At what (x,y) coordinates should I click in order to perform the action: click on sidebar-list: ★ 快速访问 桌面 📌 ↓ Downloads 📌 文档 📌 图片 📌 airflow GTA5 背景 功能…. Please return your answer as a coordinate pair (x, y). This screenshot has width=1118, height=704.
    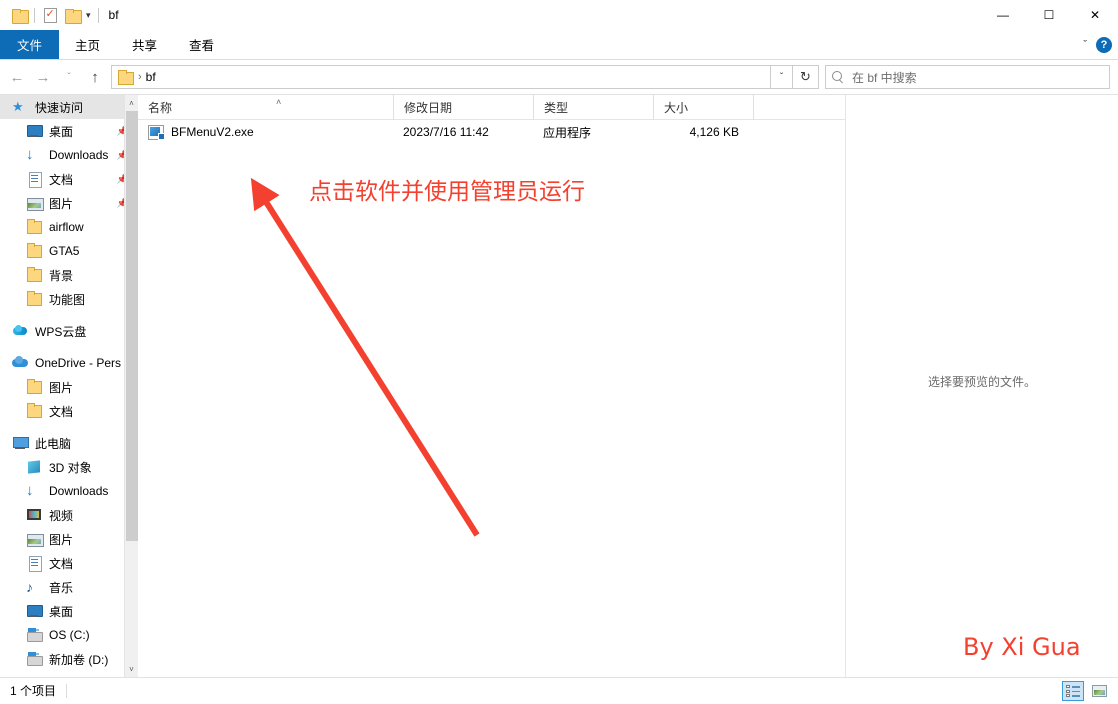
    Looking at the image, I should click on (69, 383).